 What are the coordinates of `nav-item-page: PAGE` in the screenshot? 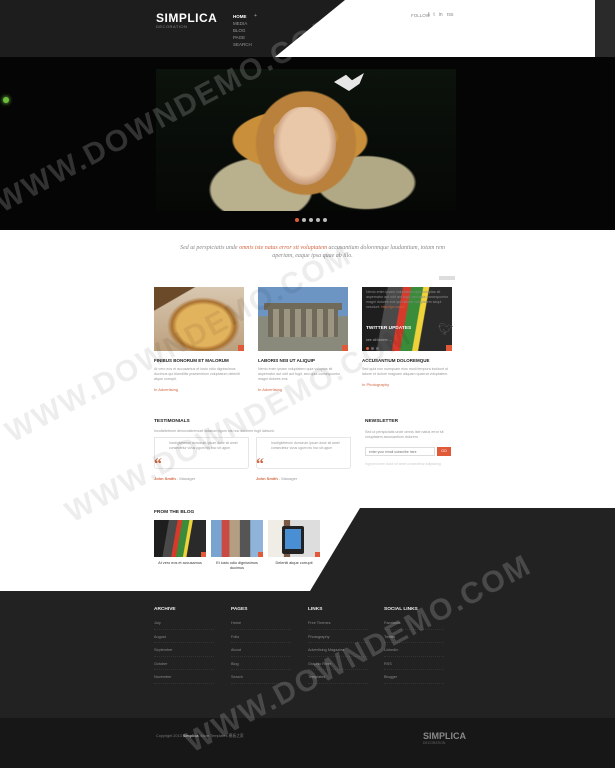 It's located at (242, 37).